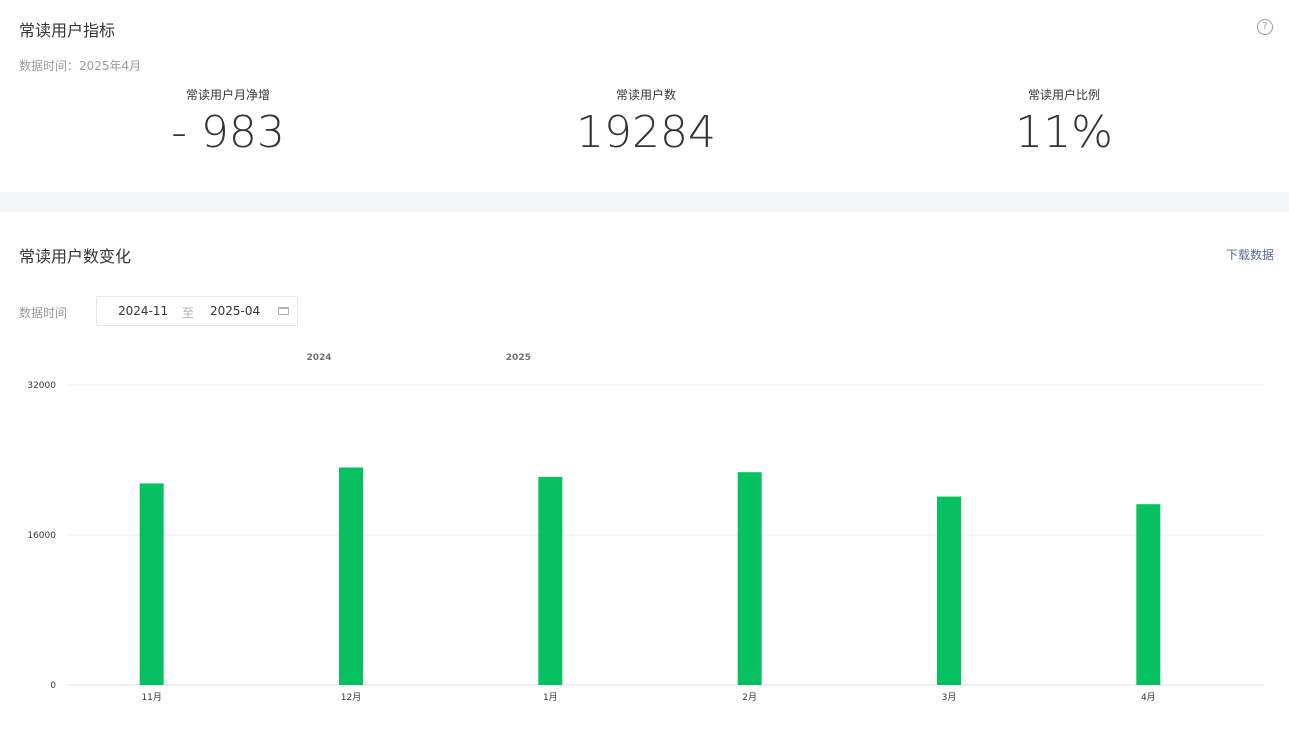 The width and height of the screenshot is (1289, 732). I want to click on bar-2月, so click(749, 578).